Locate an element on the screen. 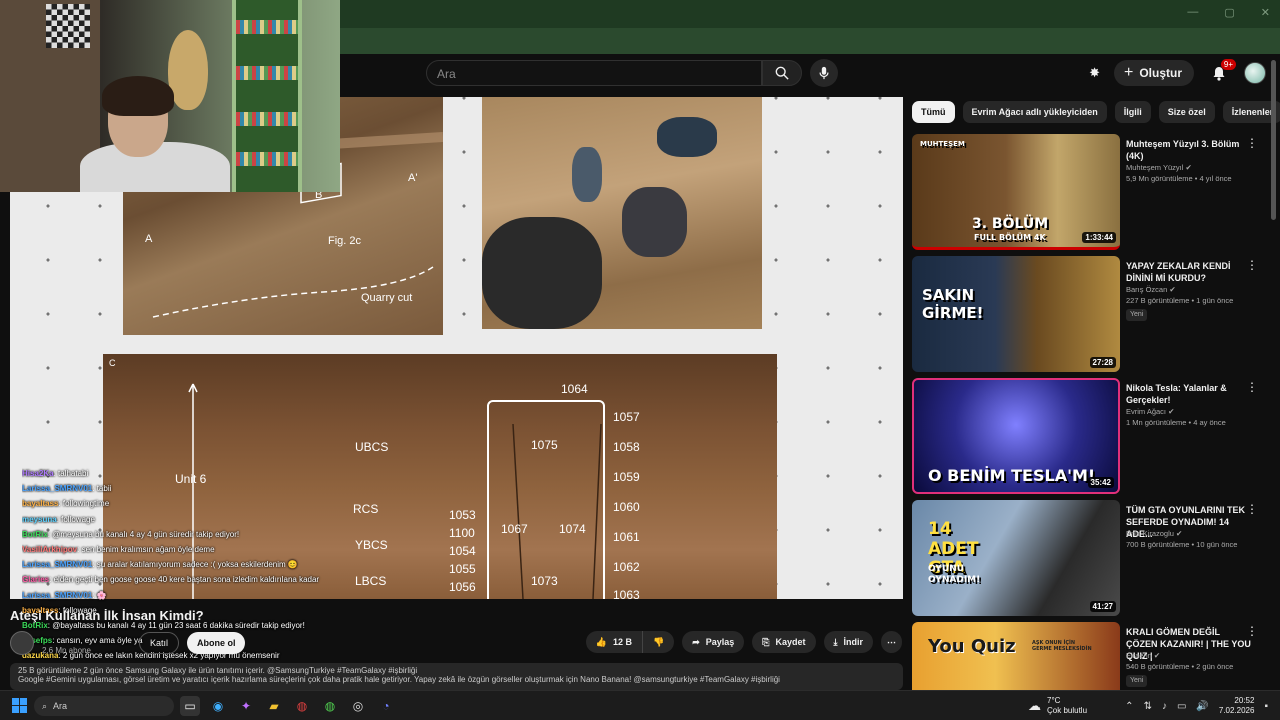 The width and height of the screenshot is (1280, 720). thumbs-up-icon: 👍 is located at coordinates (601, 641).